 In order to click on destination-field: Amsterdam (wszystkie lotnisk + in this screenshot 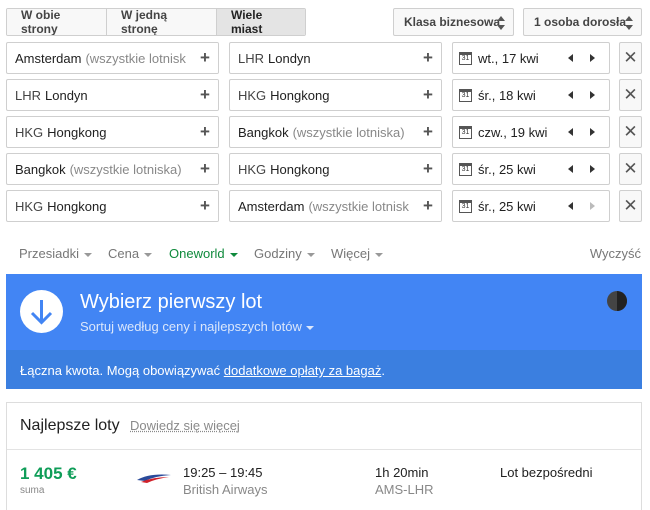, I will do `click(335, 206)`.